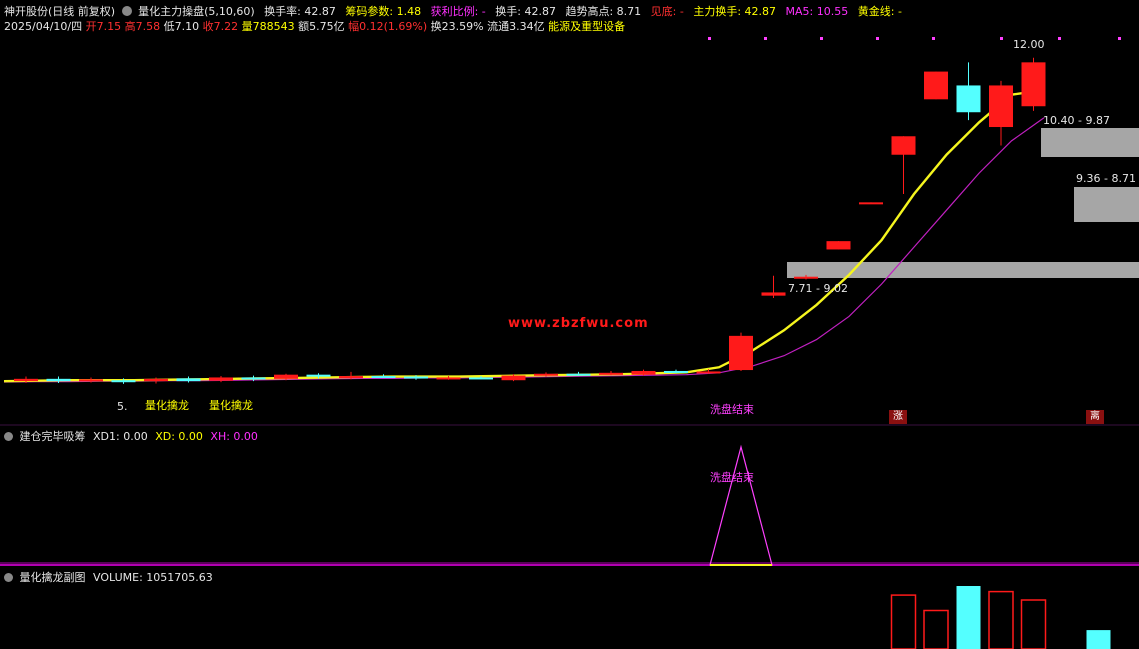  Describe the element at coordinates (1076, 120) in the screenshot. I see `label-band-1: 10.40 - 9.87` at that location.